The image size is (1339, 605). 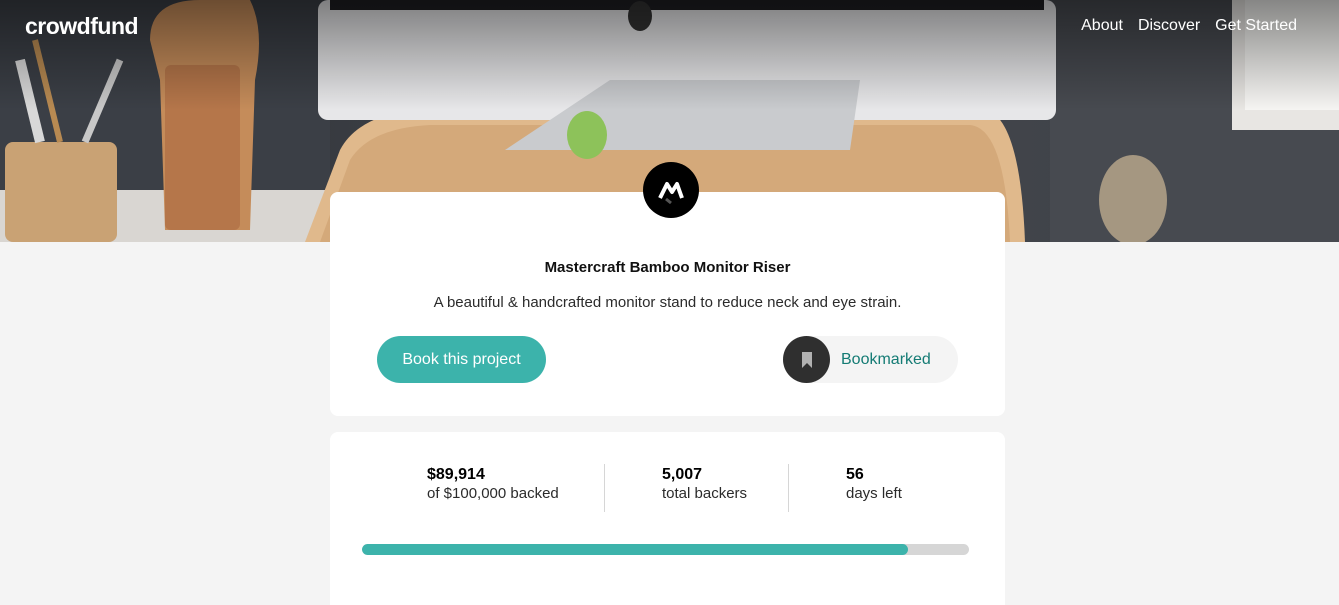 I want to click on bookmark-icon, so click(x=806, y=359).